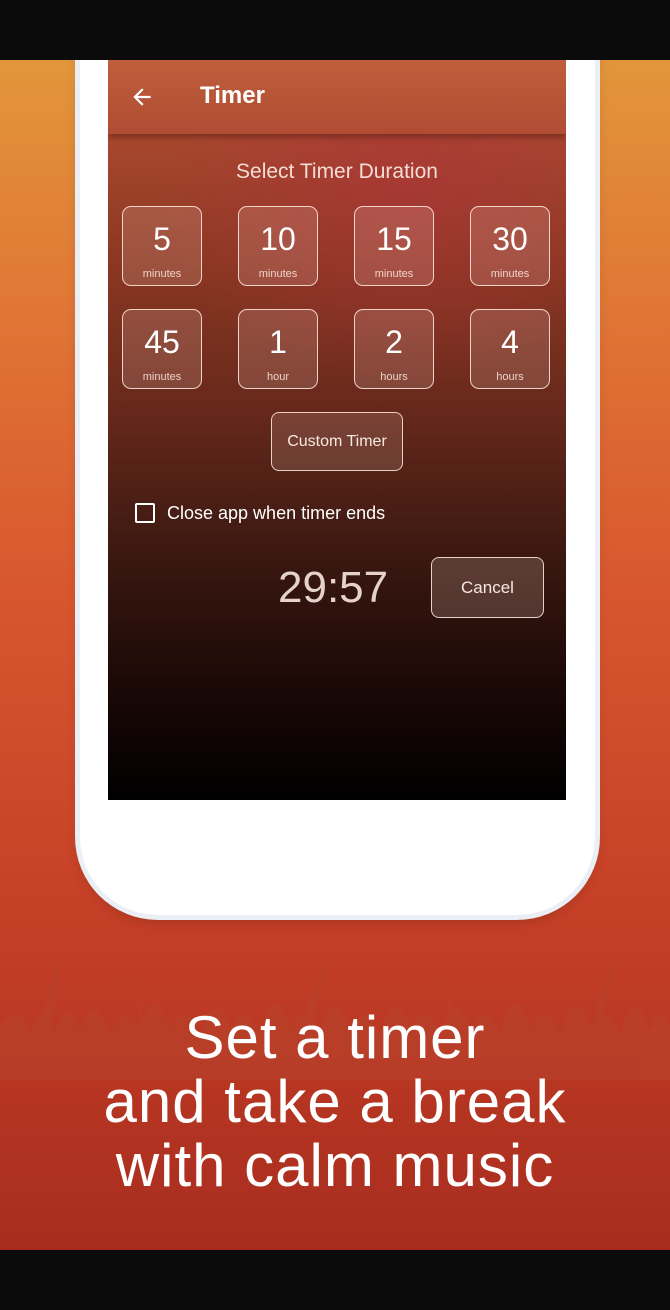 Image resolution: width=670 pixels, height=1310 pixels. I want to click on countdown-display: 29:57, so click(333, 587).